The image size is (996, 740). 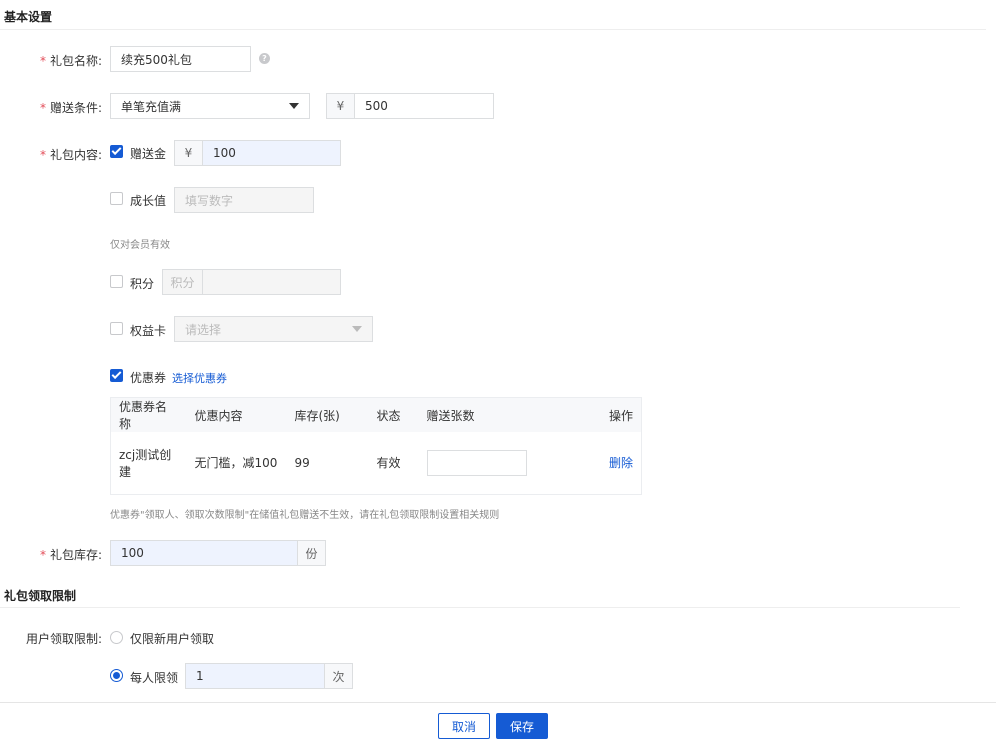 What do you see at coordinates (116, 281) in the screenshot?
I see `points-checkbox` at bounding box center [116, 281].